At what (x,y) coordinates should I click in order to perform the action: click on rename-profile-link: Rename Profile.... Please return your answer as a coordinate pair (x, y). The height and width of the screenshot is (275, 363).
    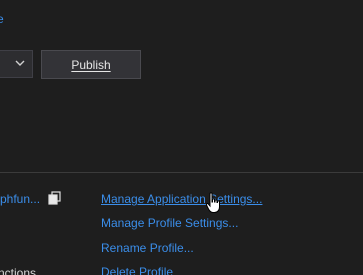
    Looking at the image, I should click on (147, 248).